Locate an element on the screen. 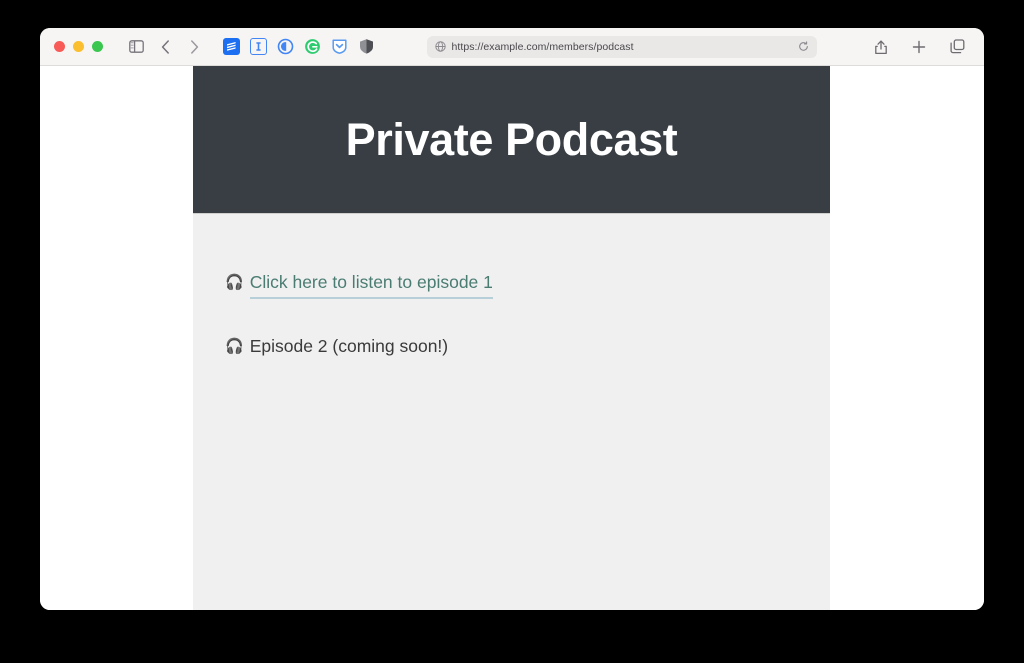  episode-2-label: Episode 2 (coming soon!) is located at coordinates (349, 345).